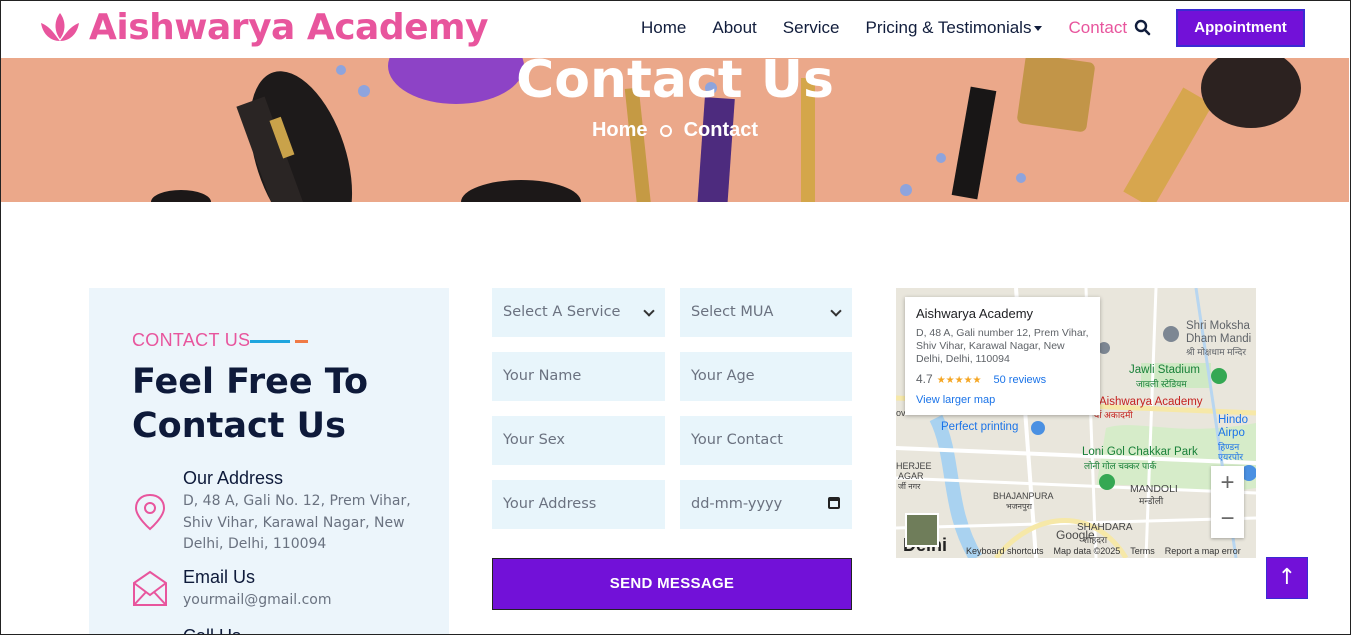 Image resolution: width=1351 pixels, height=635 pixels. What do you see at coordinates (675, 84) in the screenshot?
I see `page-title: Contact Us` at bounding box center [675, 84].